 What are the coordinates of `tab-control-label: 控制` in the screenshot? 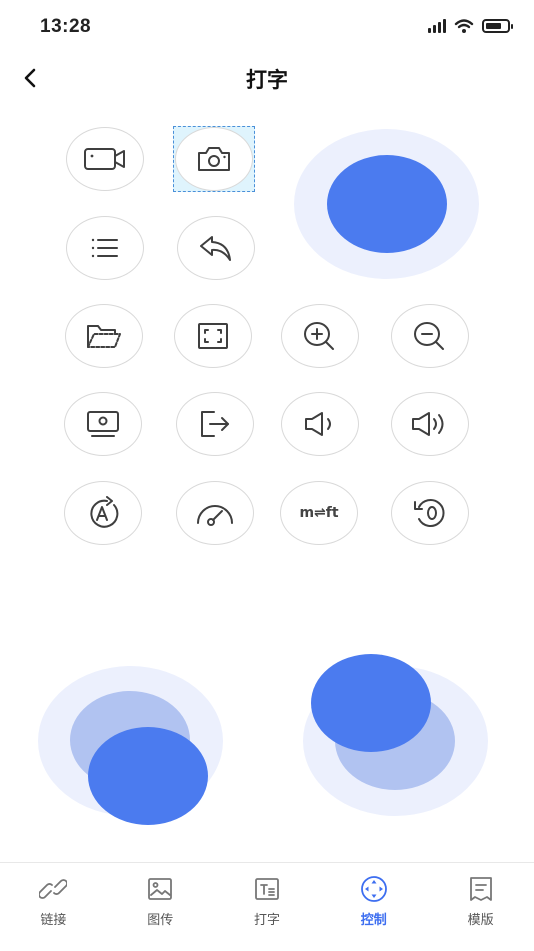 It's located at (373, 919).